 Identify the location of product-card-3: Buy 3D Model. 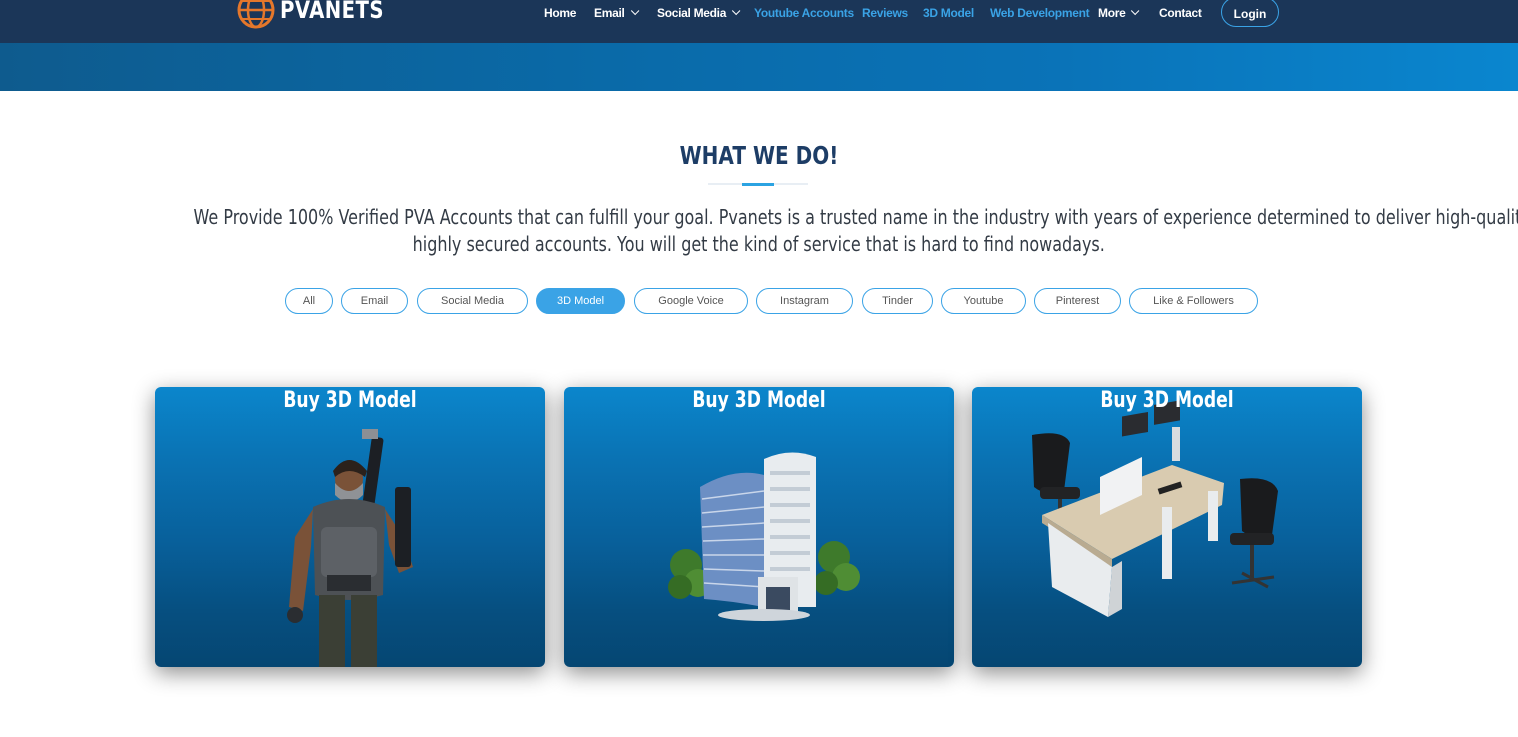
(1167, 527).